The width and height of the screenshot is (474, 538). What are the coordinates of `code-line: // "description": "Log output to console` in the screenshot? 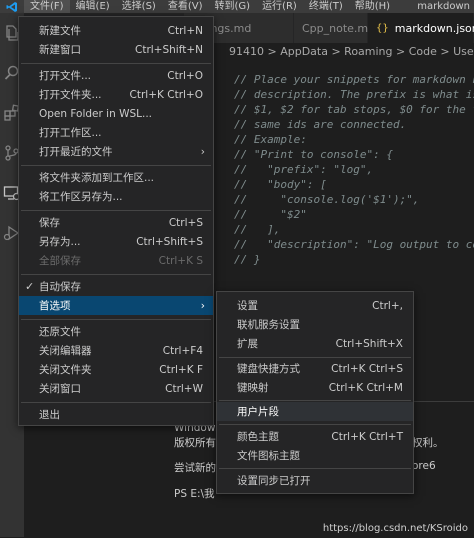 It's located at (354, 244).